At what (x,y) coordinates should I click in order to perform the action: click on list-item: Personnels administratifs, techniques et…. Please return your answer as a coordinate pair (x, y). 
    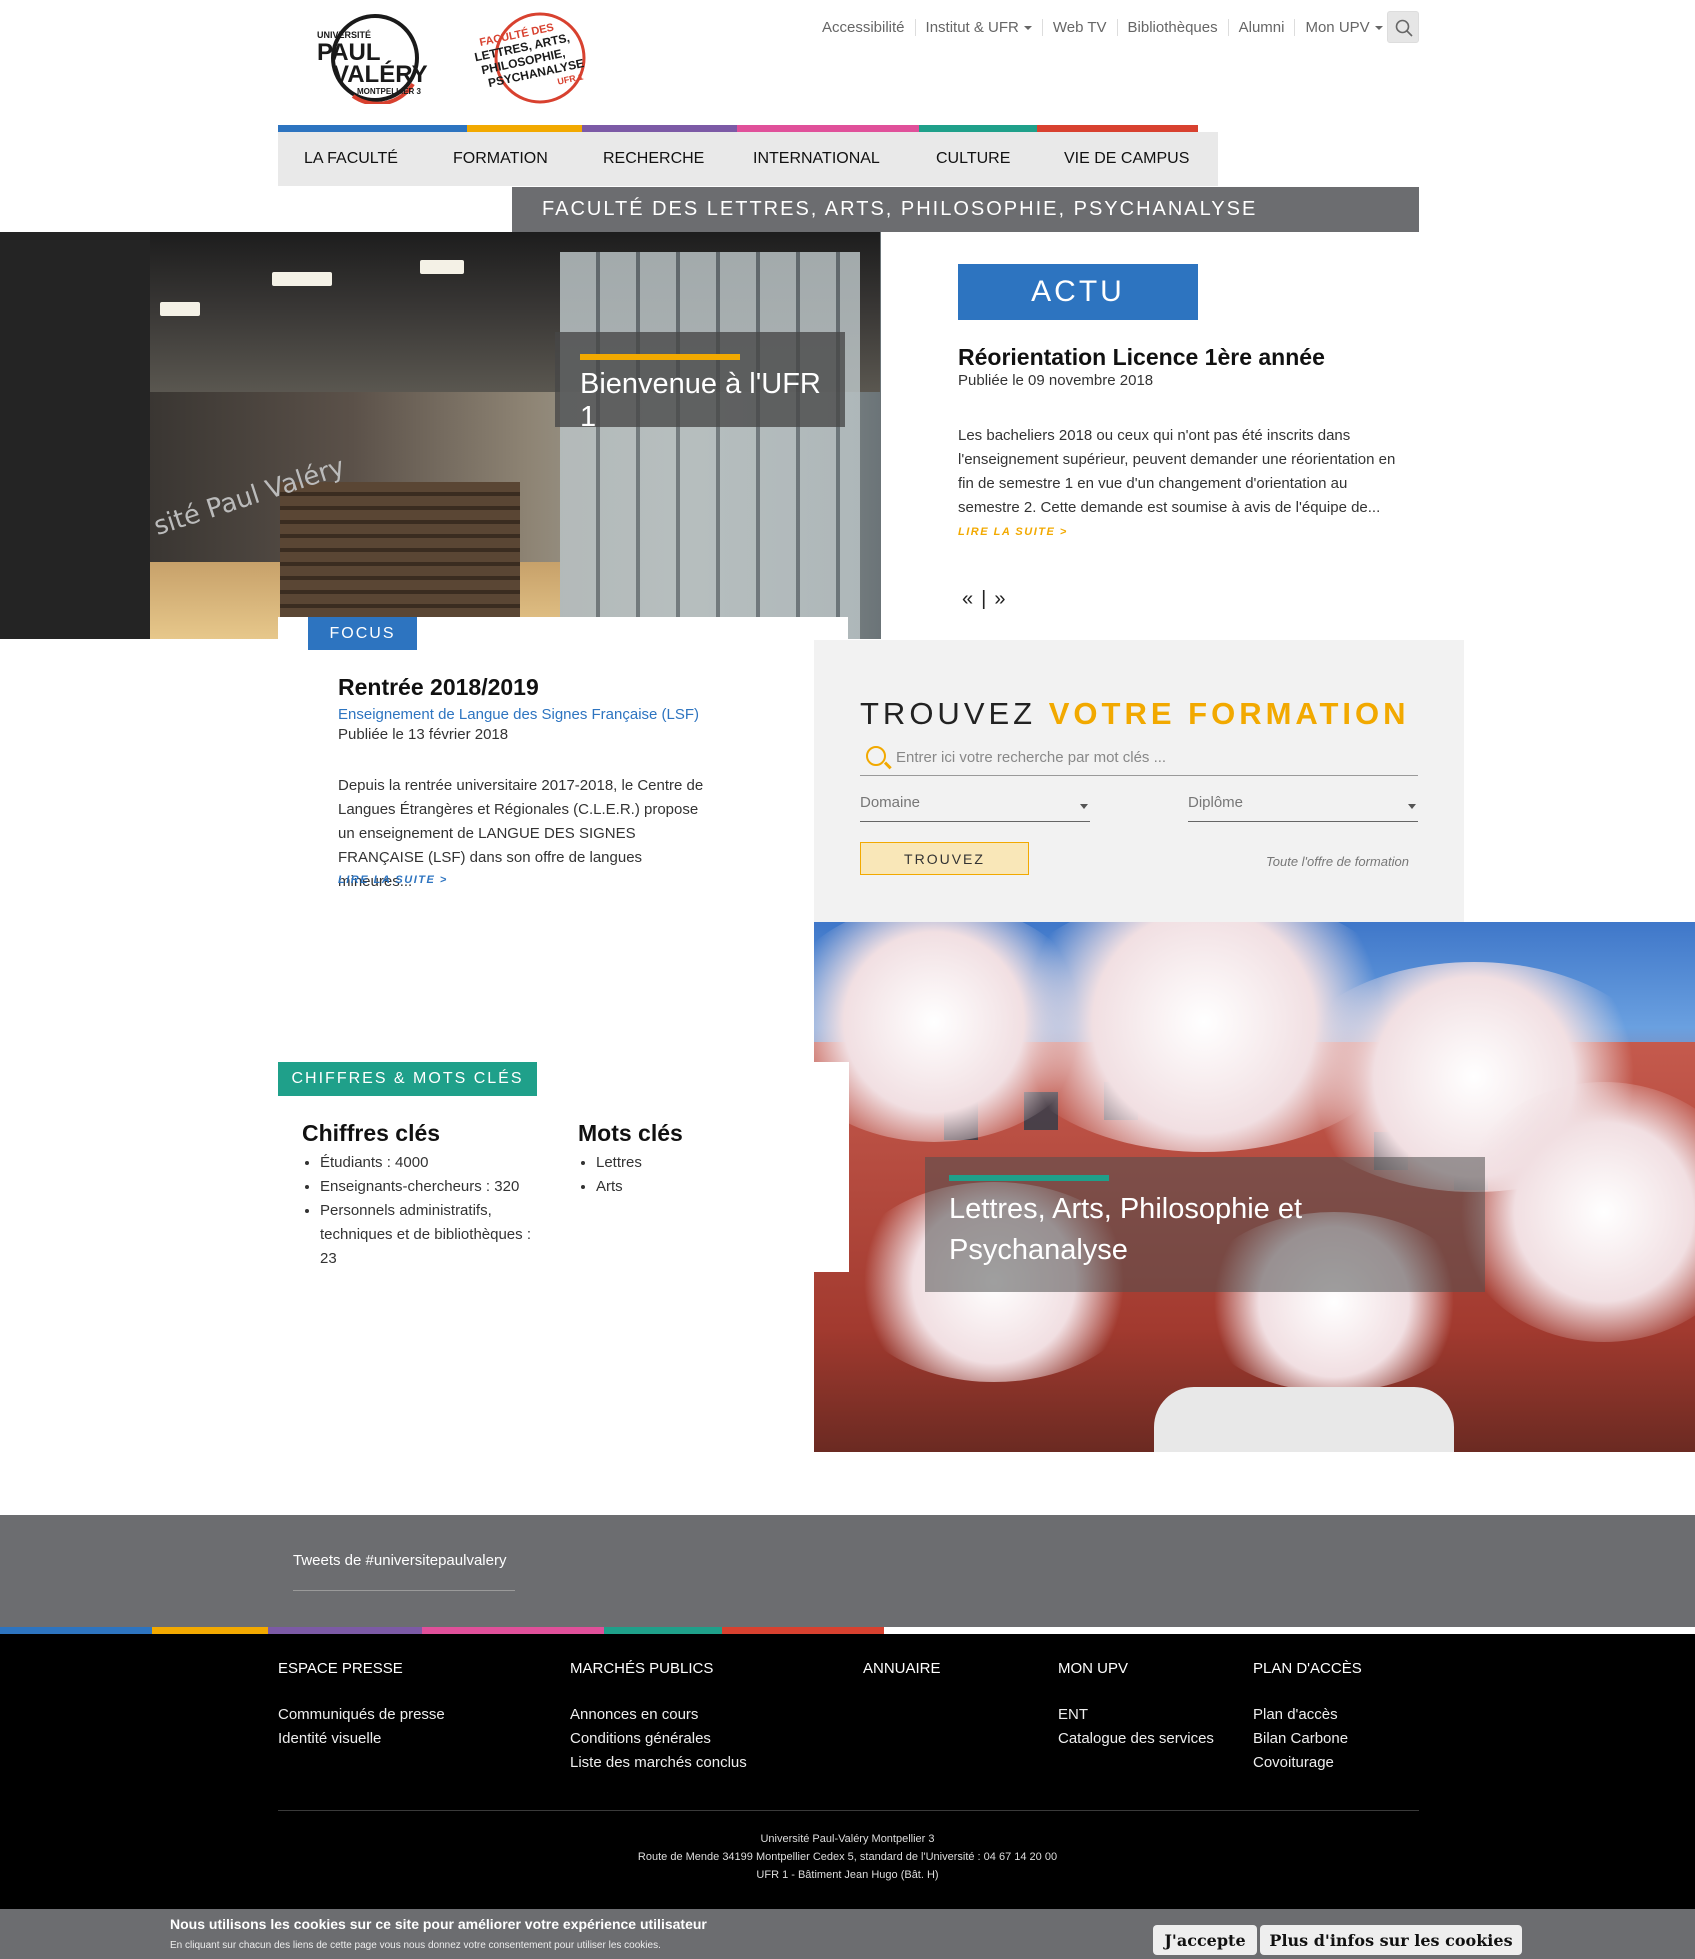
    Looking at the image, I should click on (431, 1235).